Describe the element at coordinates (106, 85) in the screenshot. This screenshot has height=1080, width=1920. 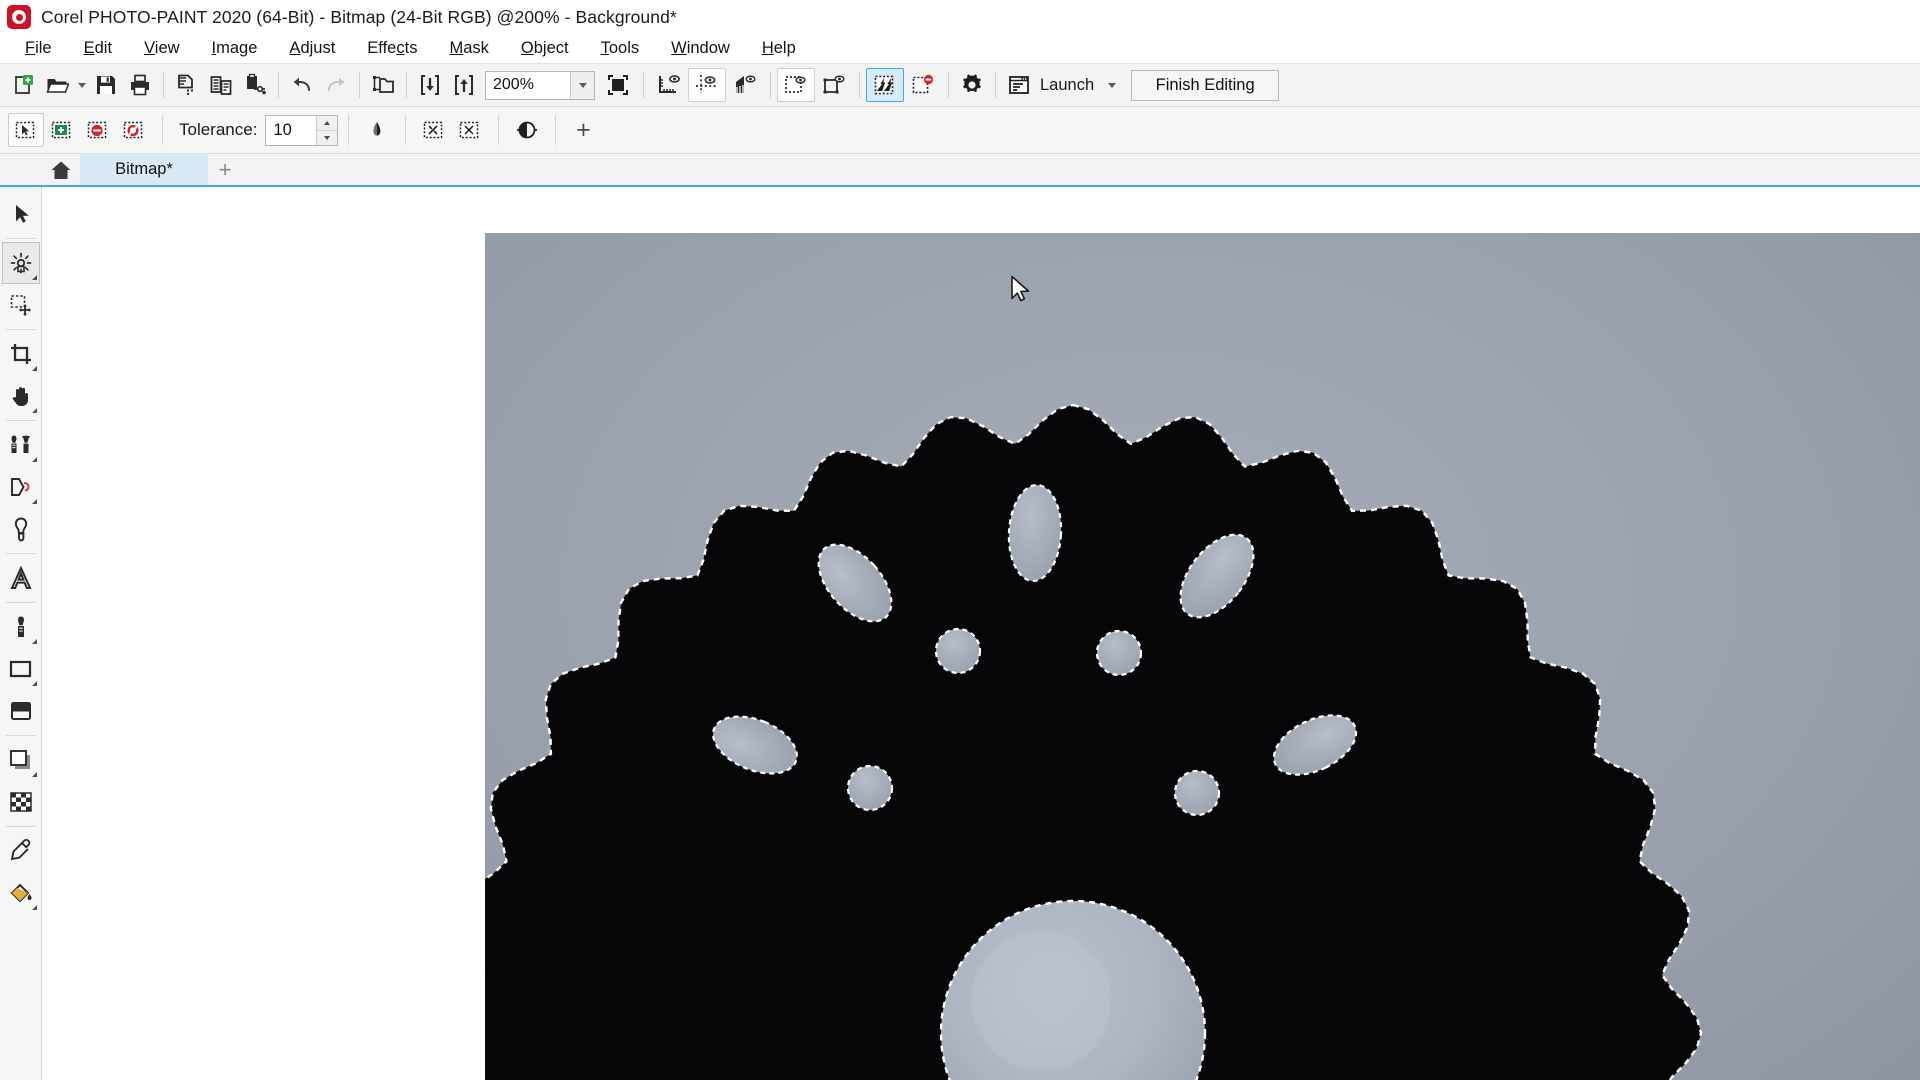
I see `save-button` at that location.